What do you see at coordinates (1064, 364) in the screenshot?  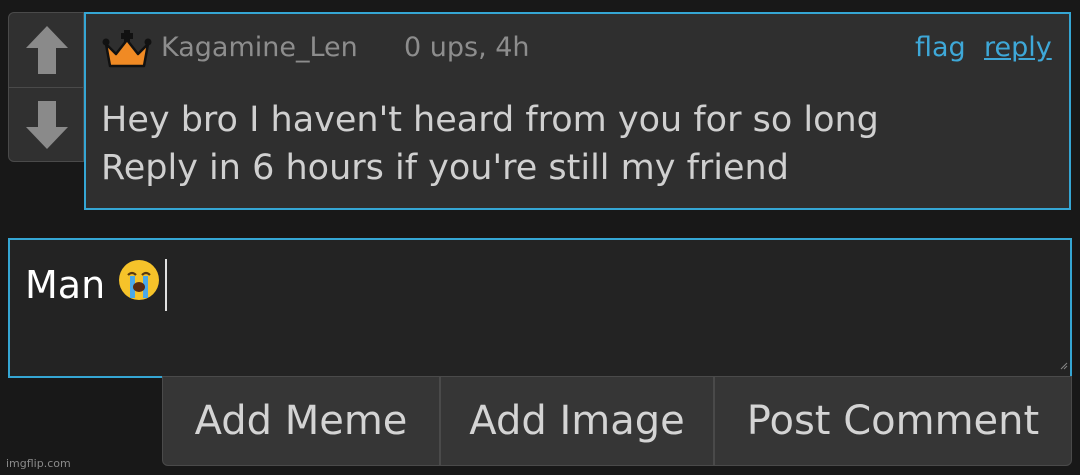 I see `resize-handle-icon` at bounding box center [1064, 364].